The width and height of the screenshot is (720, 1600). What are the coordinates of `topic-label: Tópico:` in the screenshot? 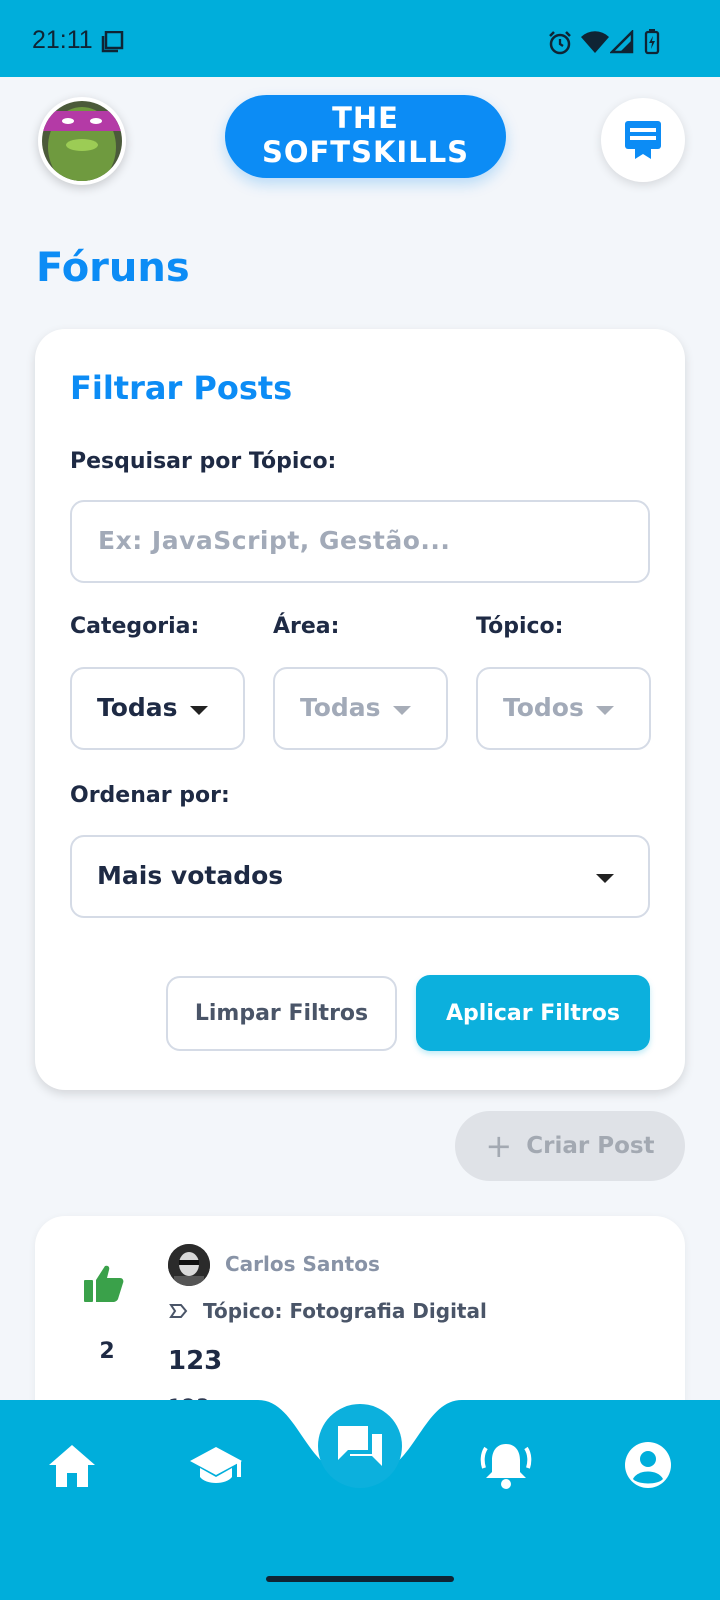 It's located at (520, 626).